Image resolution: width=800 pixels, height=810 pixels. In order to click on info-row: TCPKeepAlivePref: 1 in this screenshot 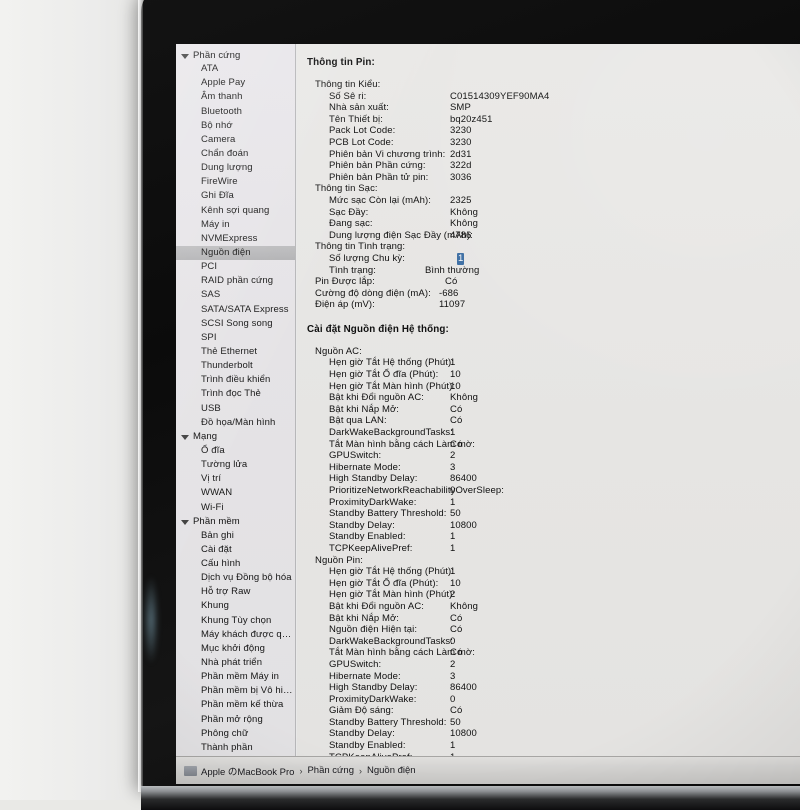, I will do `click(553, 549)`.